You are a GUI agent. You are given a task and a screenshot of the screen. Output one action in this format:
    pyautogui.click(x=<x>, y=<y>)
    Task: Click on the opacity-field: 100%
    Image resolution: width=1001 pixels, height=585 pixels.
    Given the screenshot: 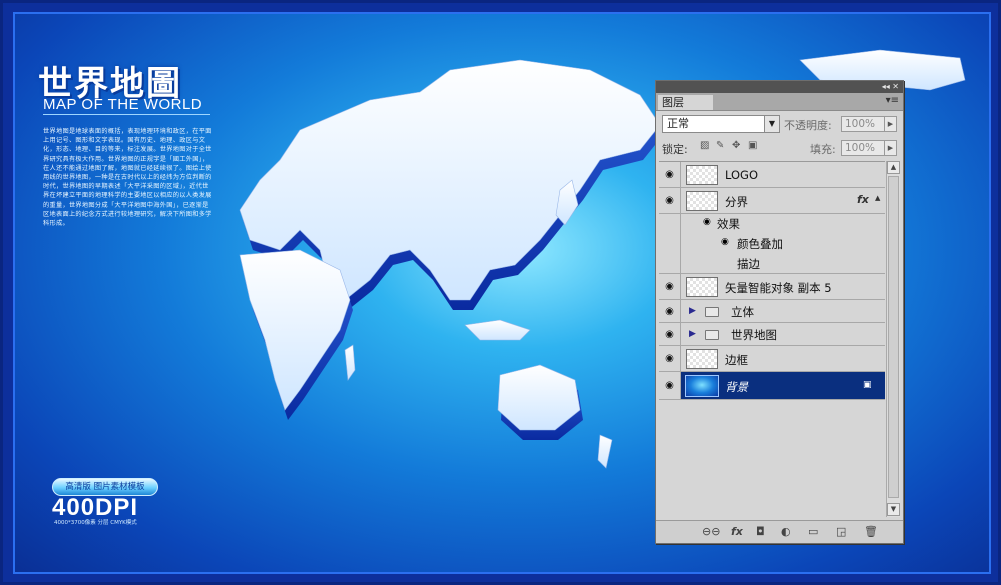 What is the action you would take?
    pyautogui.click(x=863, y=124)
    